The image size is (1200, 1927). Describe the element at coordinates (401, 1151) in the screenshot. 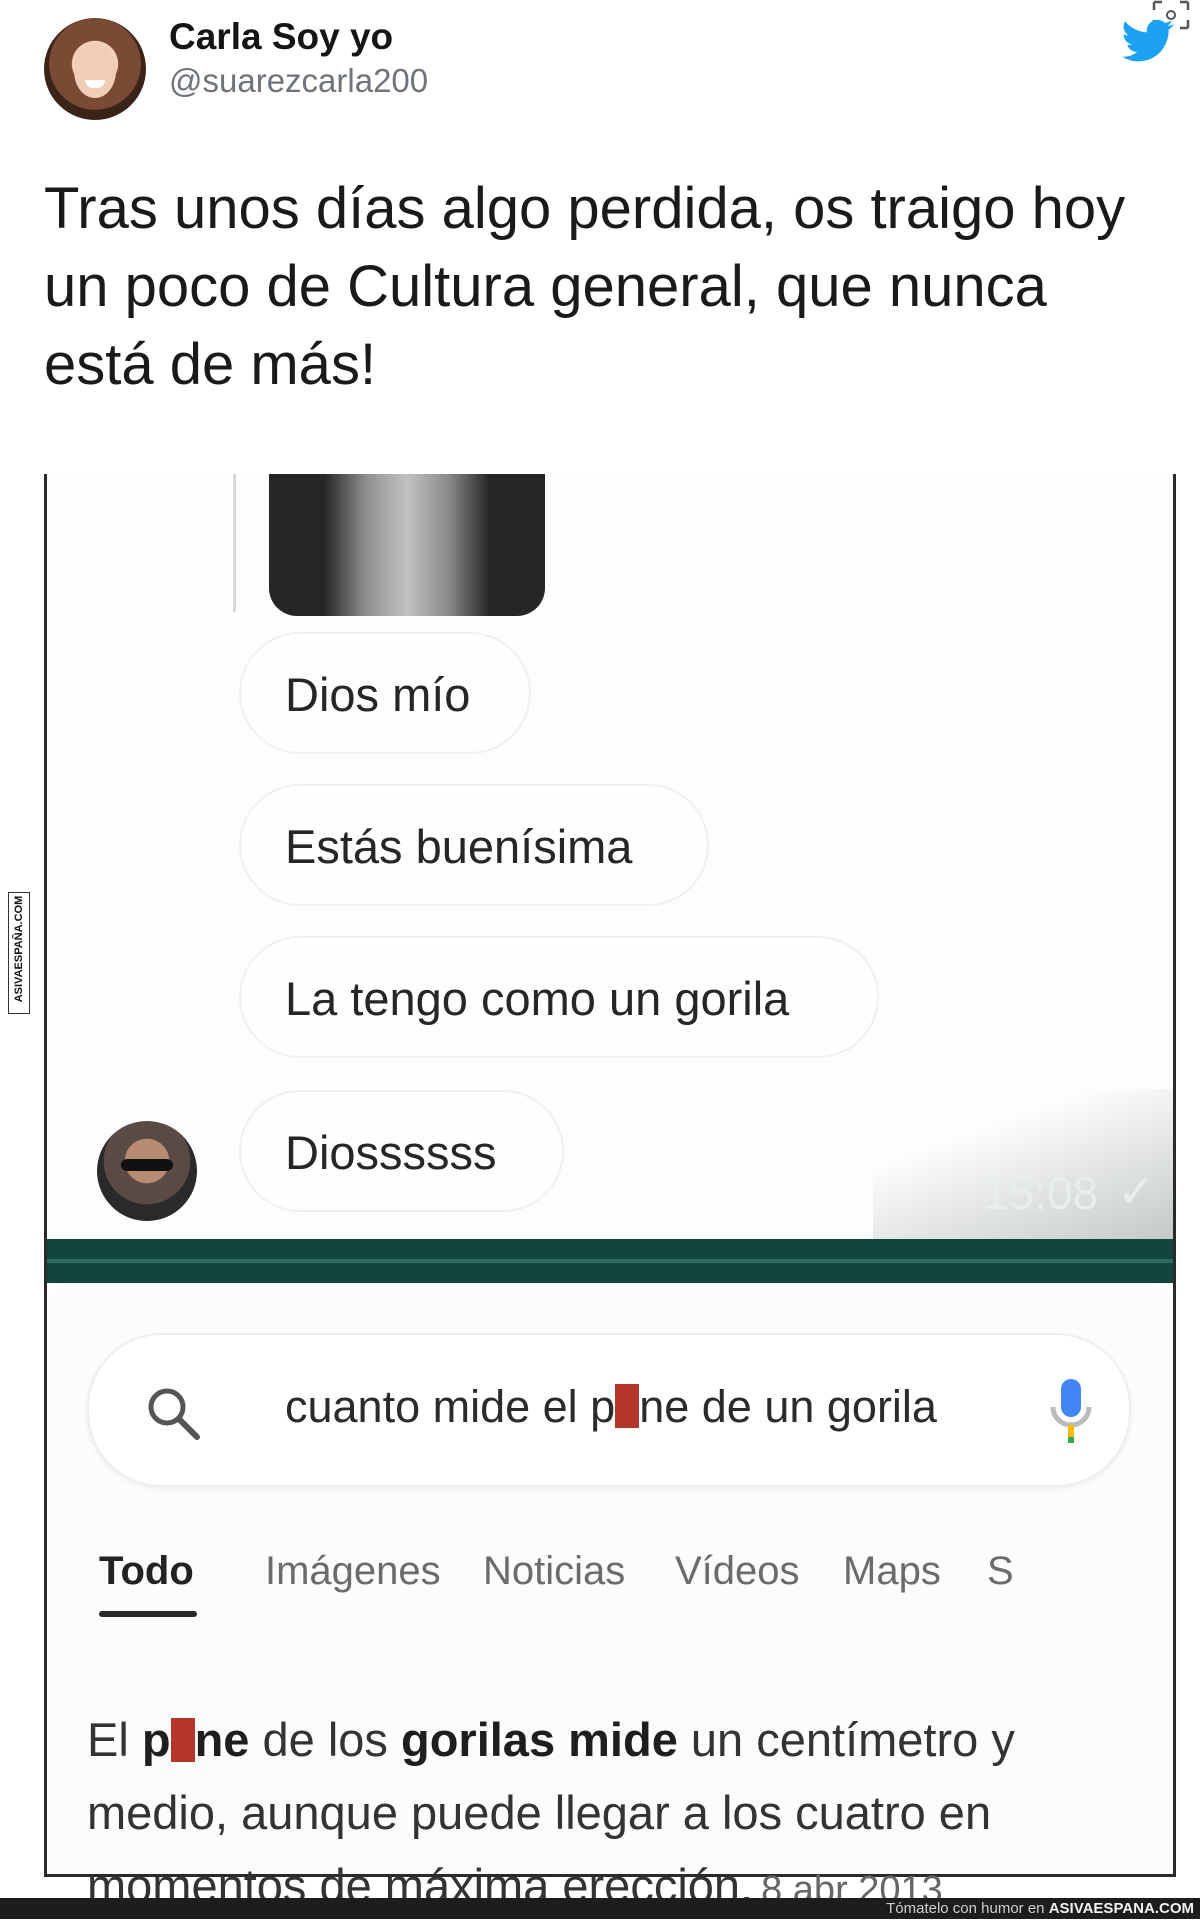

I see `message-bubble: Diossssss` at that location.